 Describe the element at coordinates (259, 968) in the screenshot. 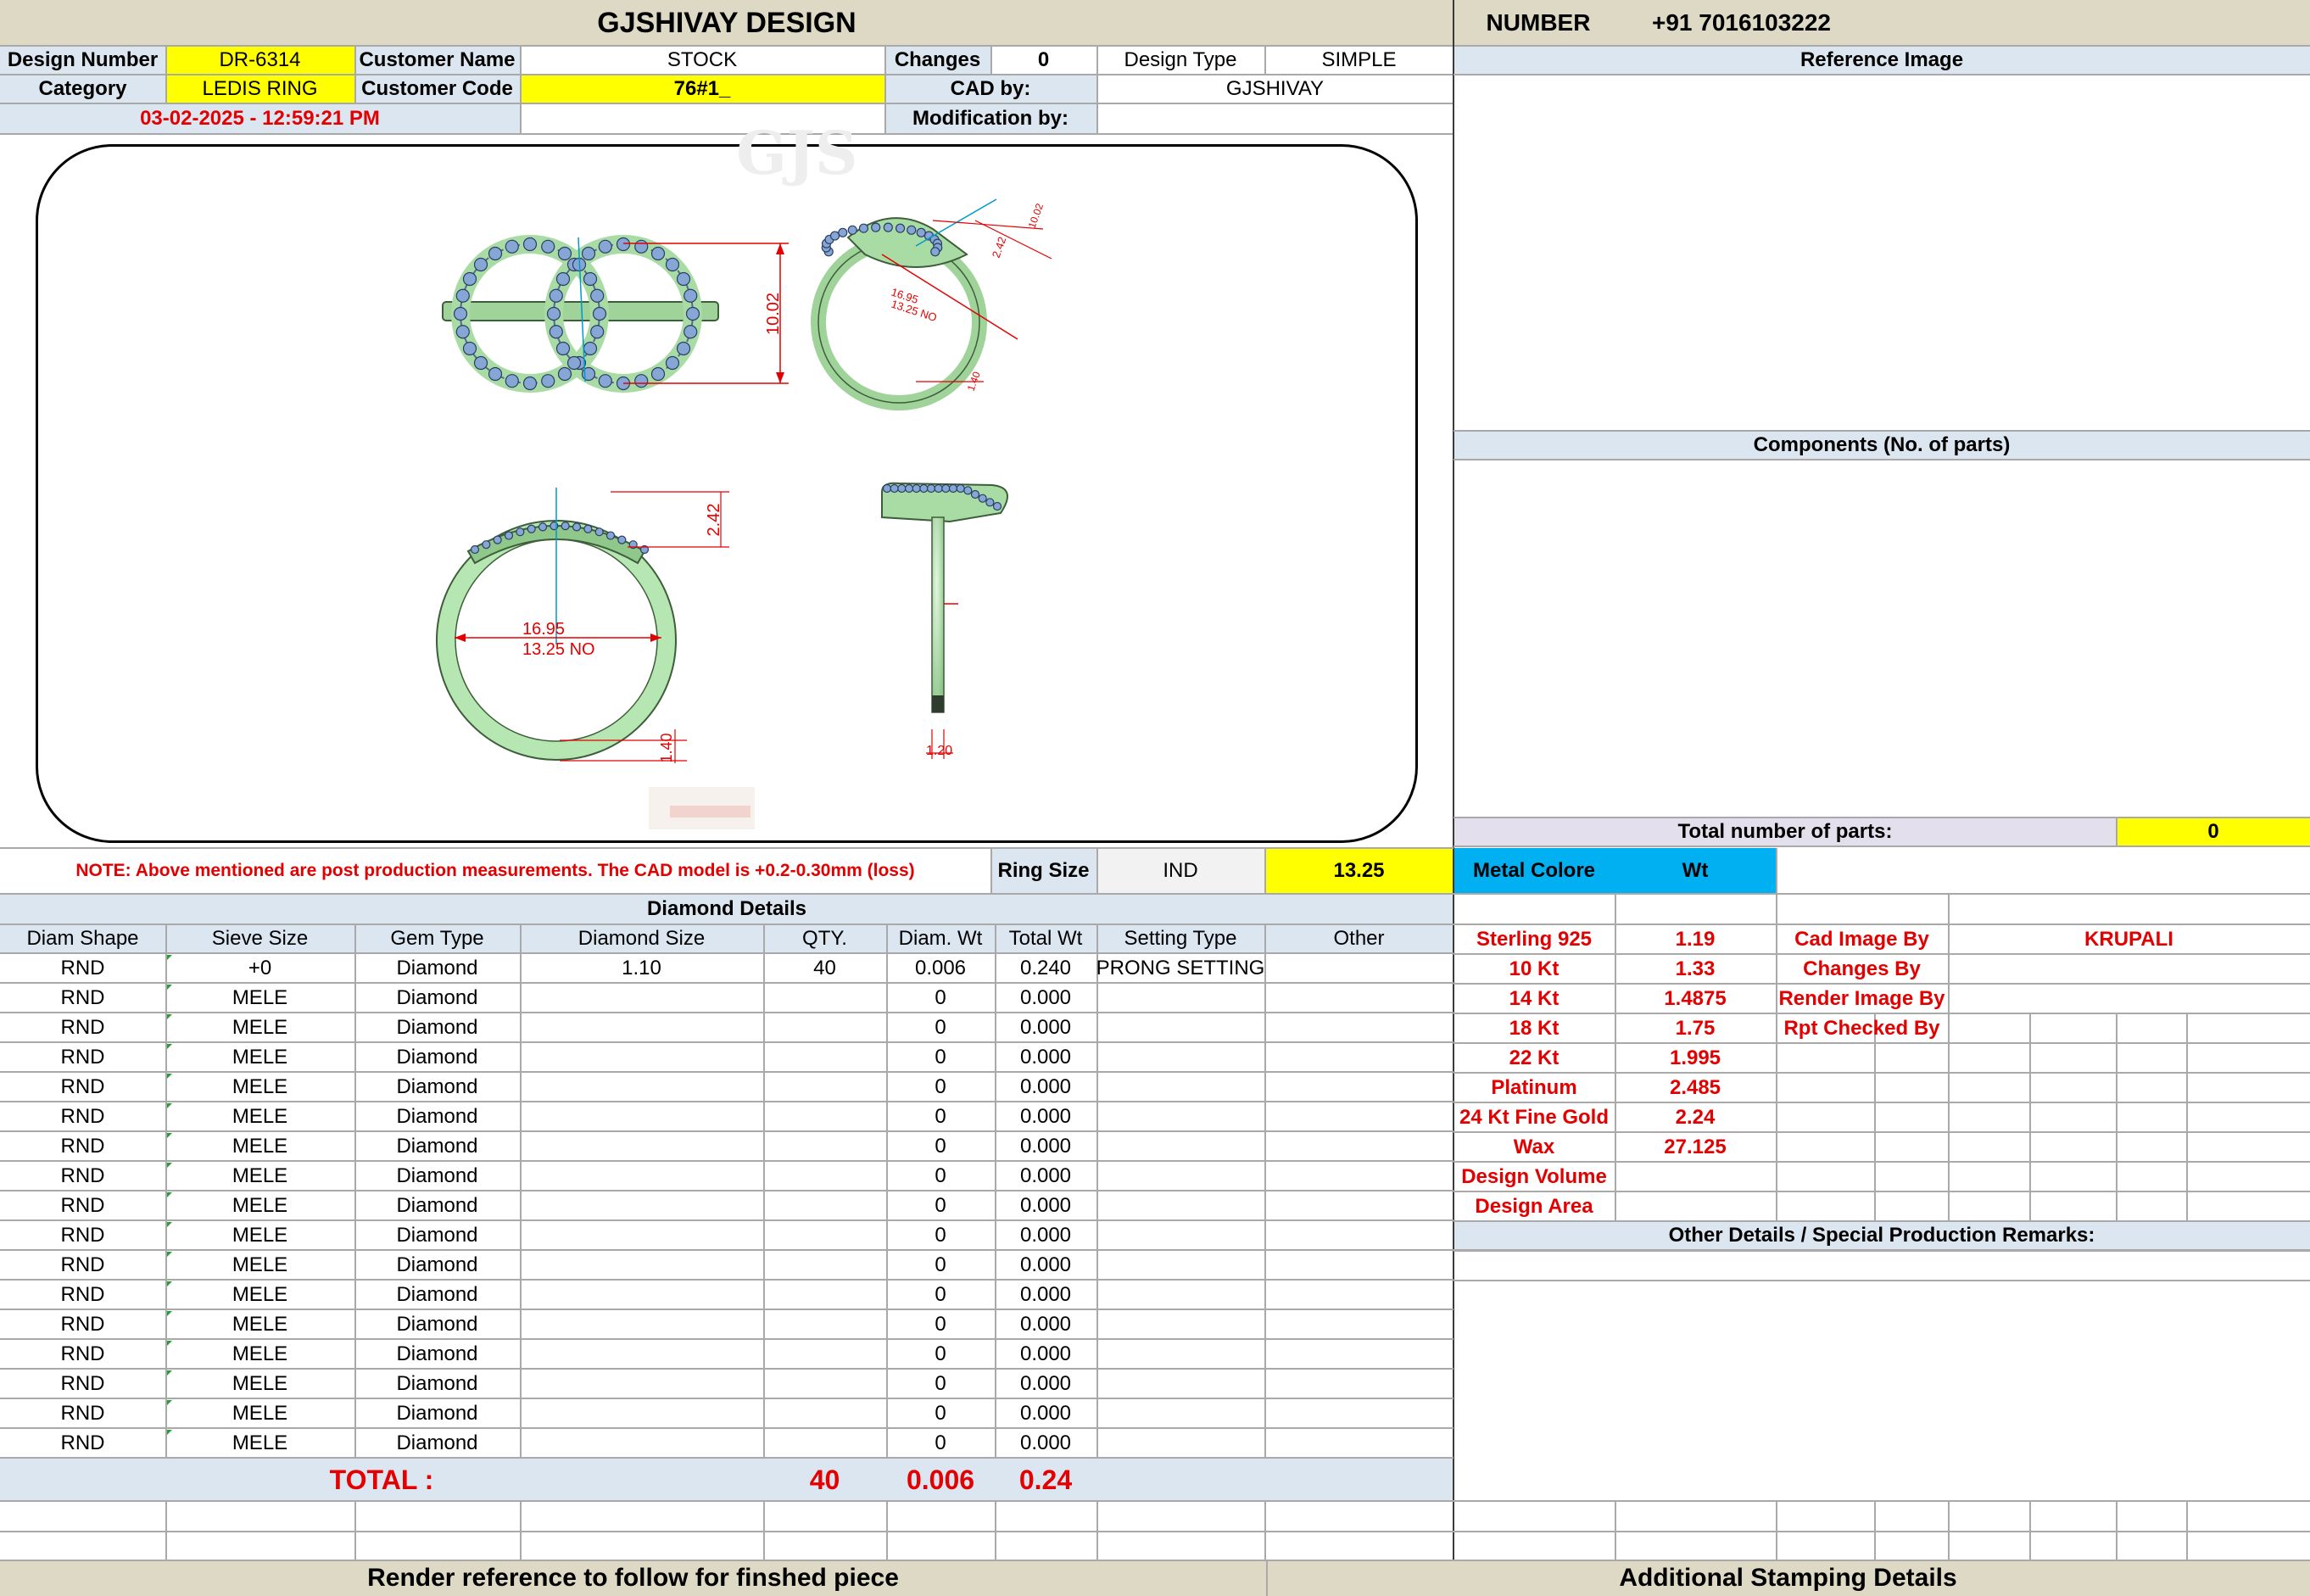

I see `diamond-cell: +0` at that location.